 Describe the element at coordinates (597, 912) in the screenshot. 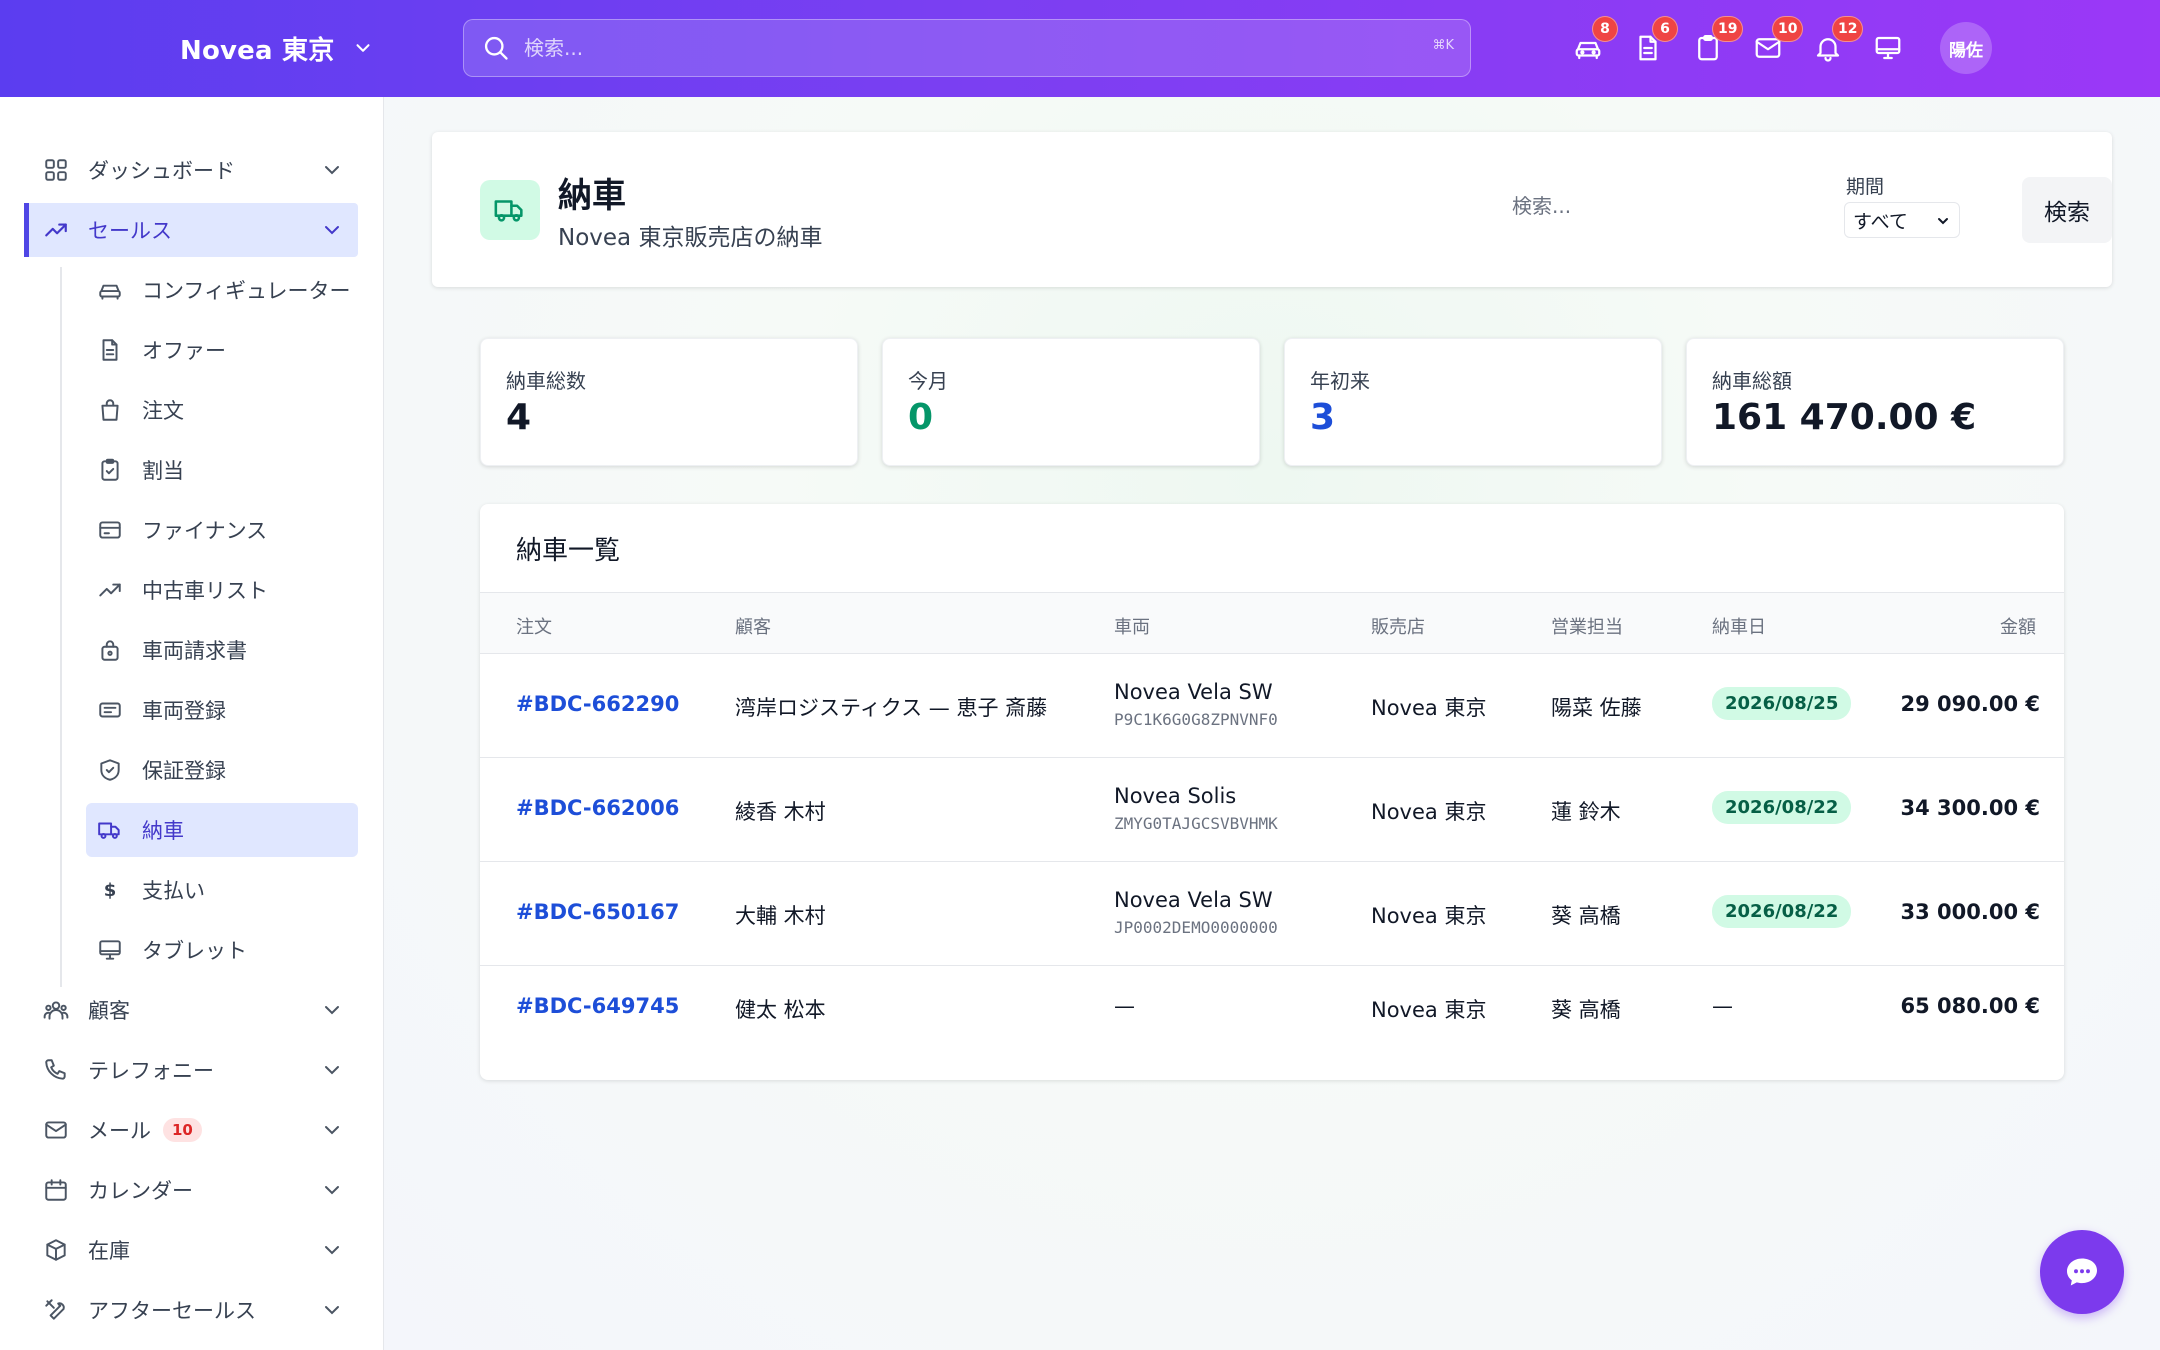

I see `order-link: #BDC-650167` at that location.